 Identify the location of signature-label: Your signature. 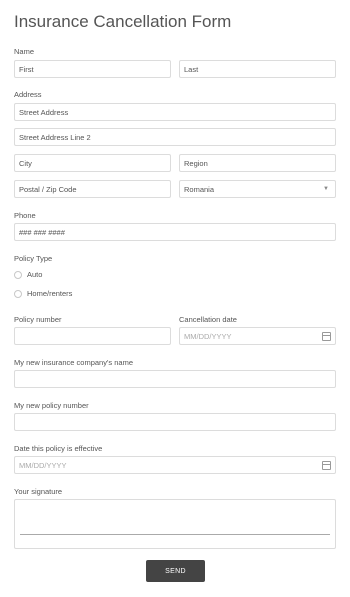
(38, 491).